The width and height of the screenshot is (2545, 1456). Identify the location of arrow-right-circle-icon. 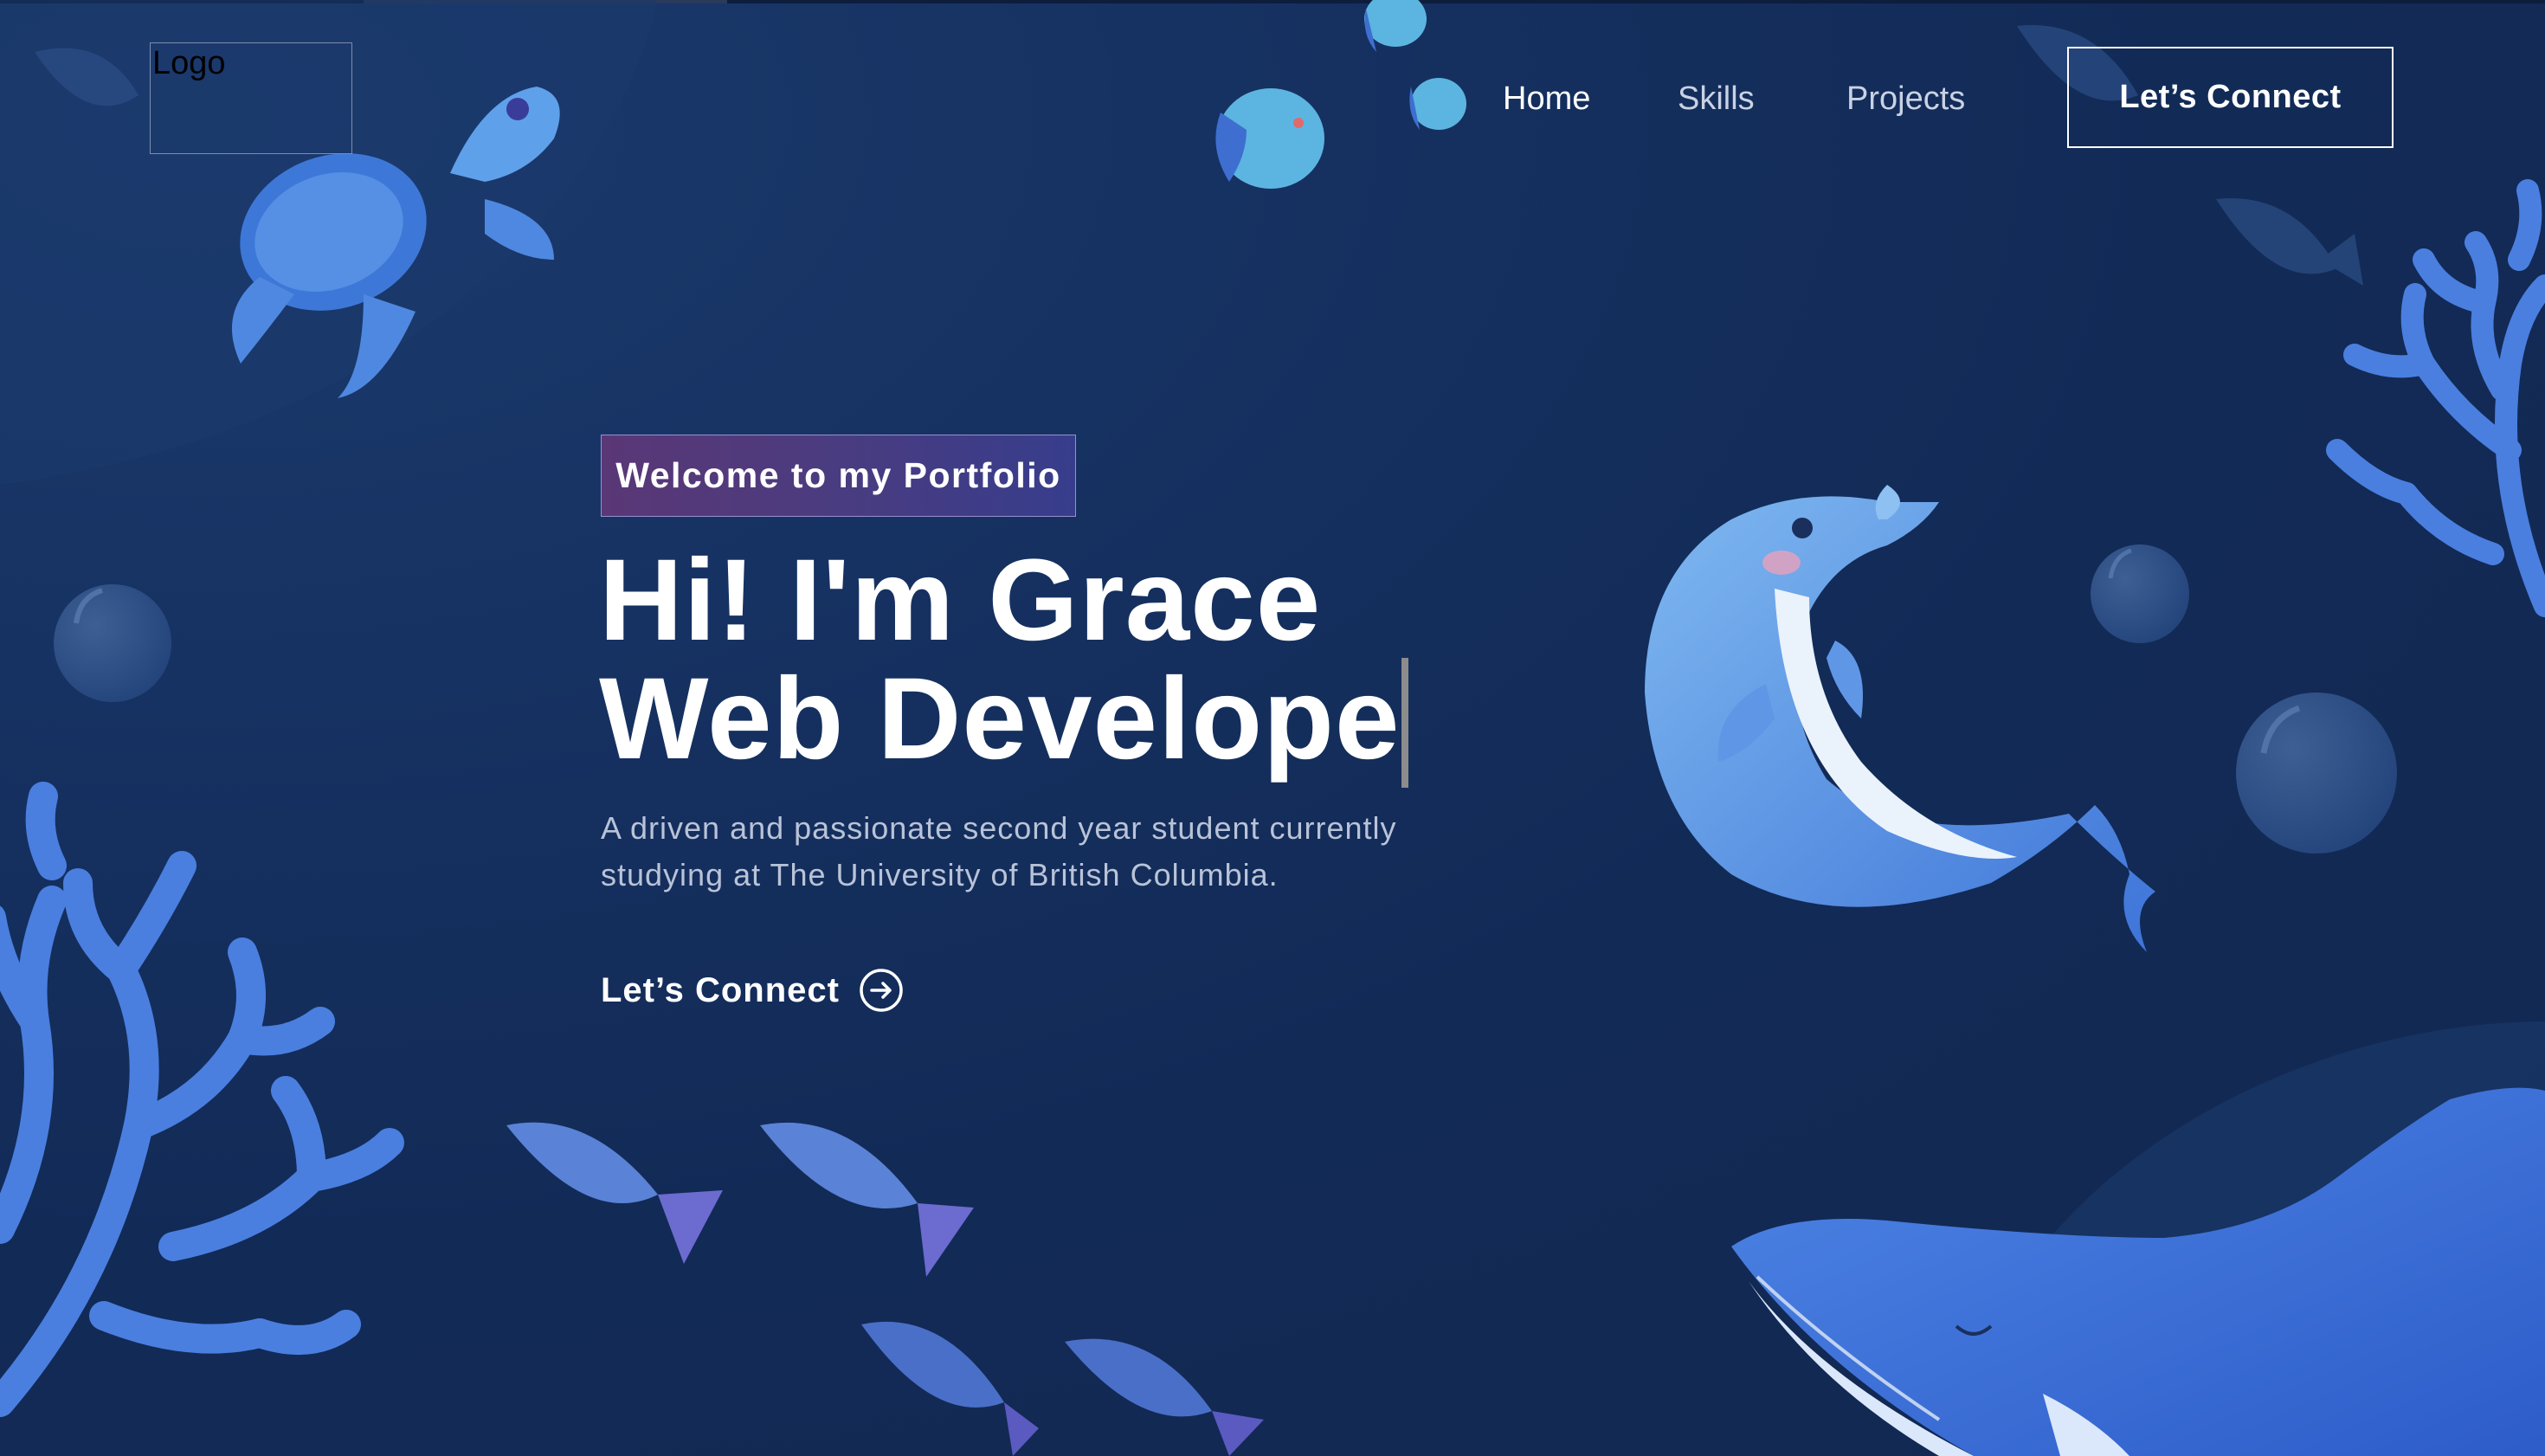
(882, 990).